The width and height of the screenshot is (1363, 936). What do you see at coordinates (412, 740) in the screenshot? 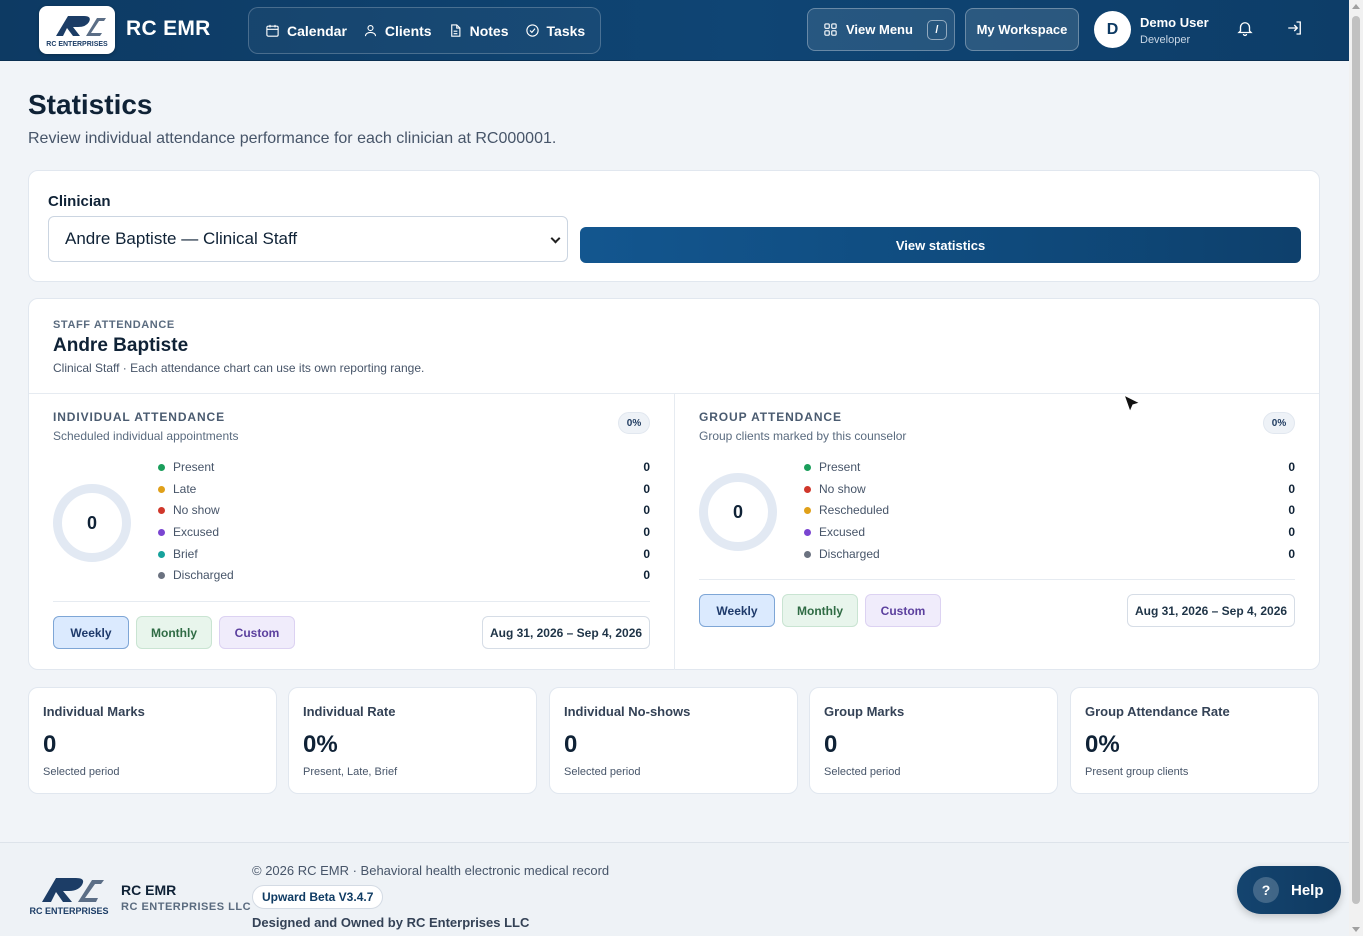
I see `metric-card-individual-rate: Individual Rate 0% Present, Late, Brief` at bounding box center [412, 740].